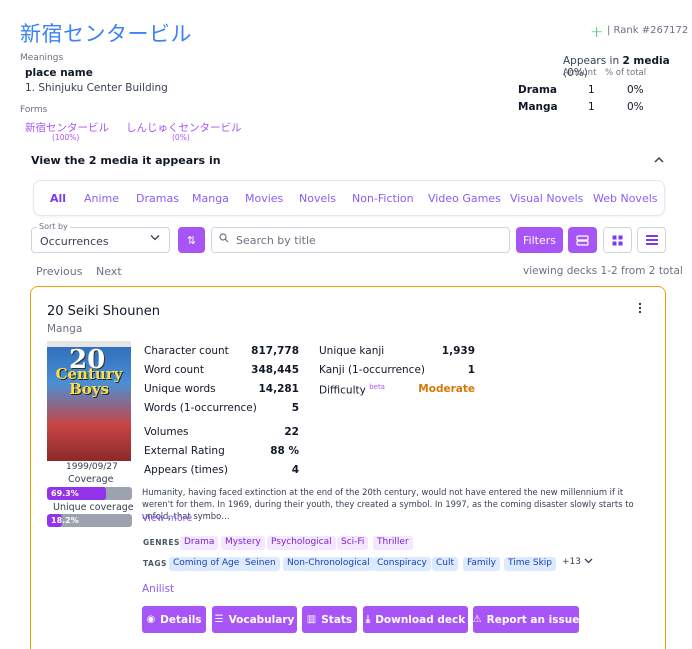  Describe the element at coordinates (157, 198) in the screenshot. I see `tab-dramas: Dramas` at that location.